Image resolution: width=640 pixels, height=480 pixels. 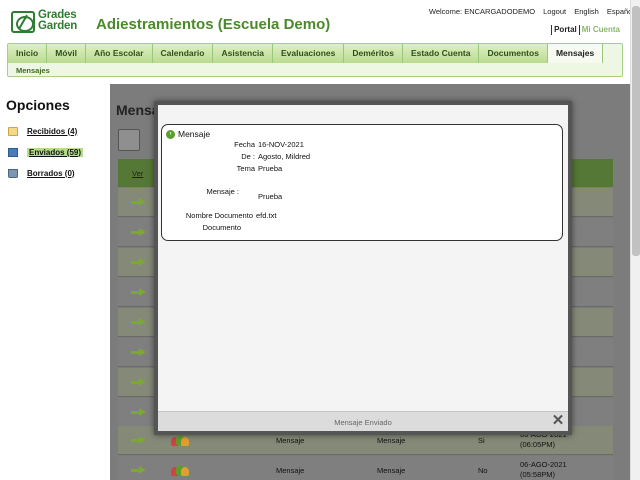 What do you see at coordinates (52, 131) in the screenshot?
I see `sidebar-item-label: Recibidos (4)` at bounding box center [52, 131].